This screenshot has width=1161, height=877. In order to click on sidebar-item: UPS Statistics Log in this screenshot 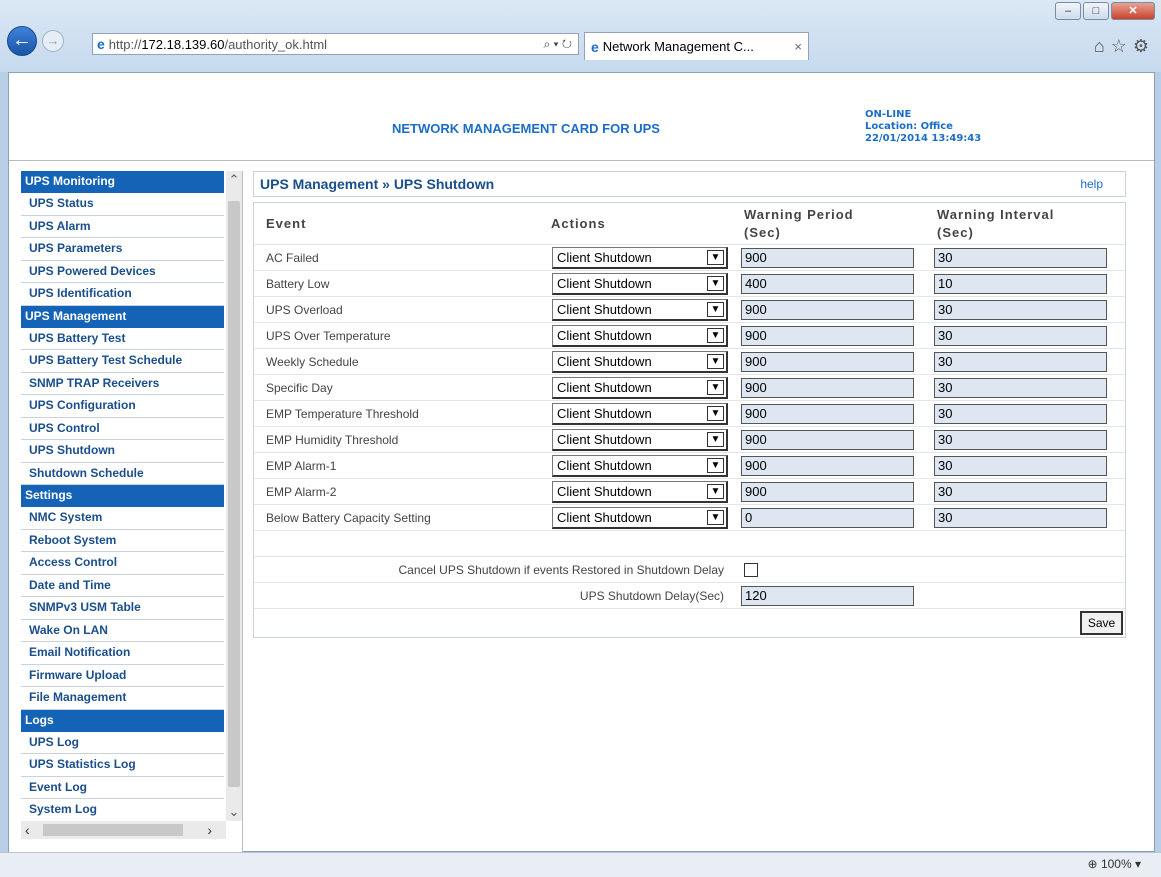, I will do `click(122, 765)`.